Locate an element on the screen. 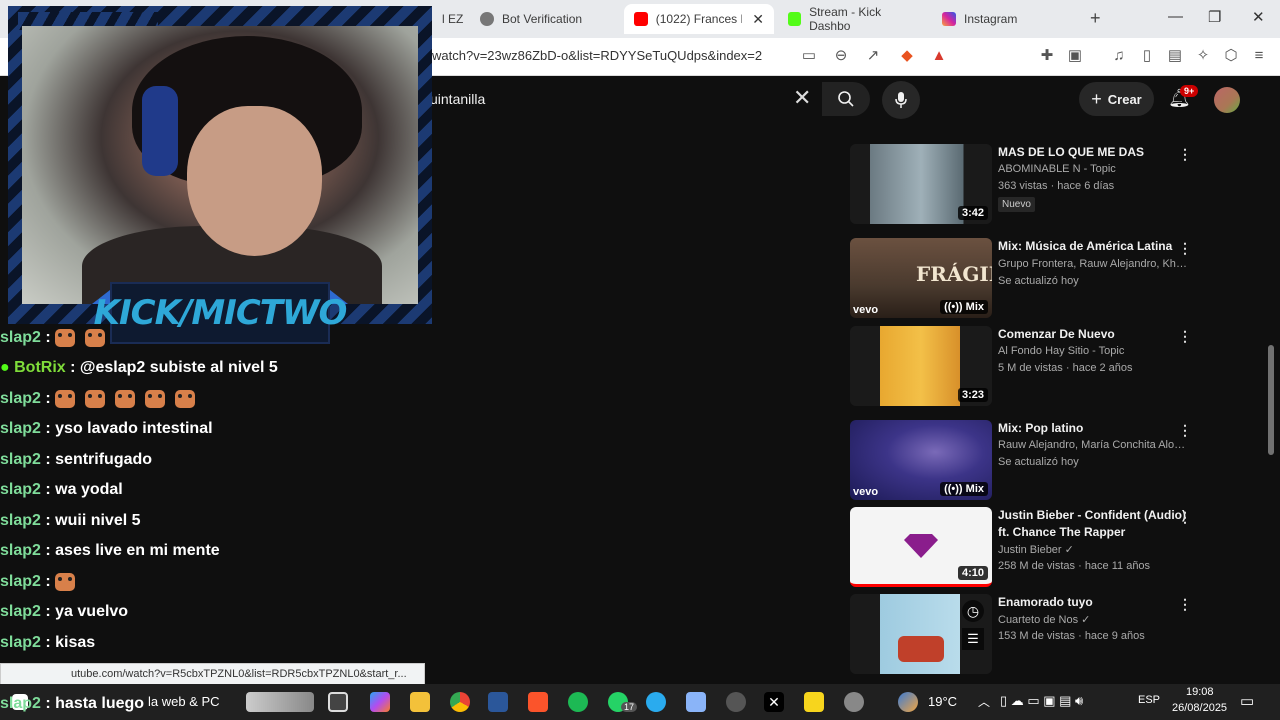 The image size is (1280, 720). search-icon is located at coordinates (846, 99).